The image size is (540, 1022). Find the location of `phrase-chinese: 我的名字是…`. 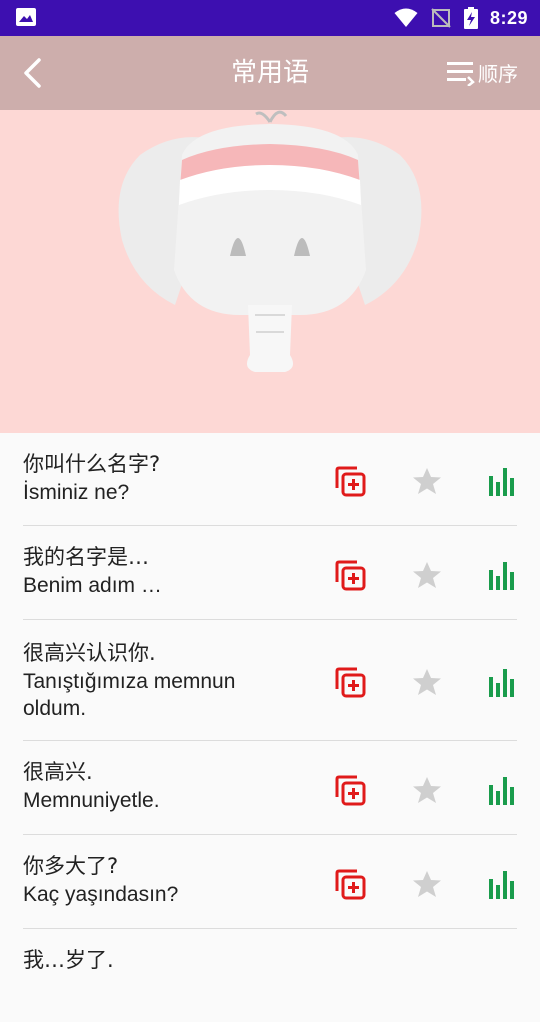

phrase-chinese: 我的名字是… is located at coordinates (86, 557).